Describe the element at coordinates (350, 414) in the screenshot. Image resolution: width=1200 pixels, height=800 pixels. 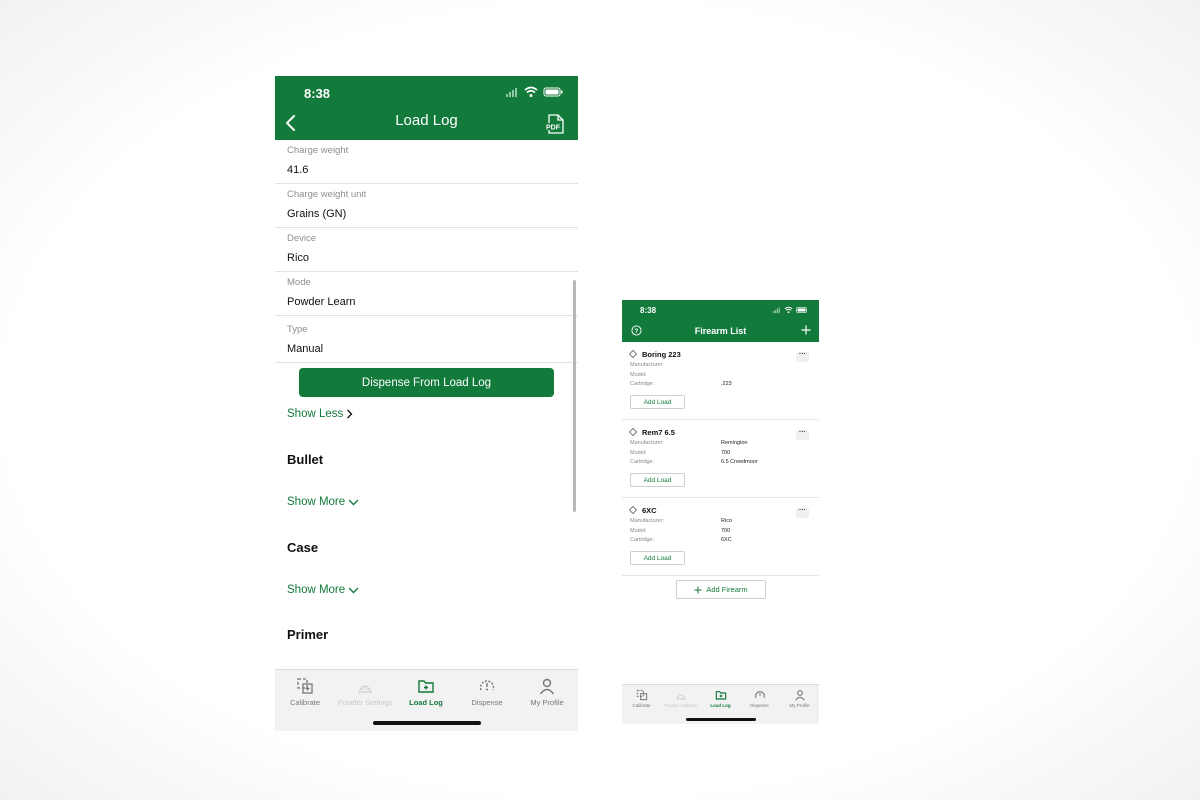
I see `chevron-right-icon` at that location.